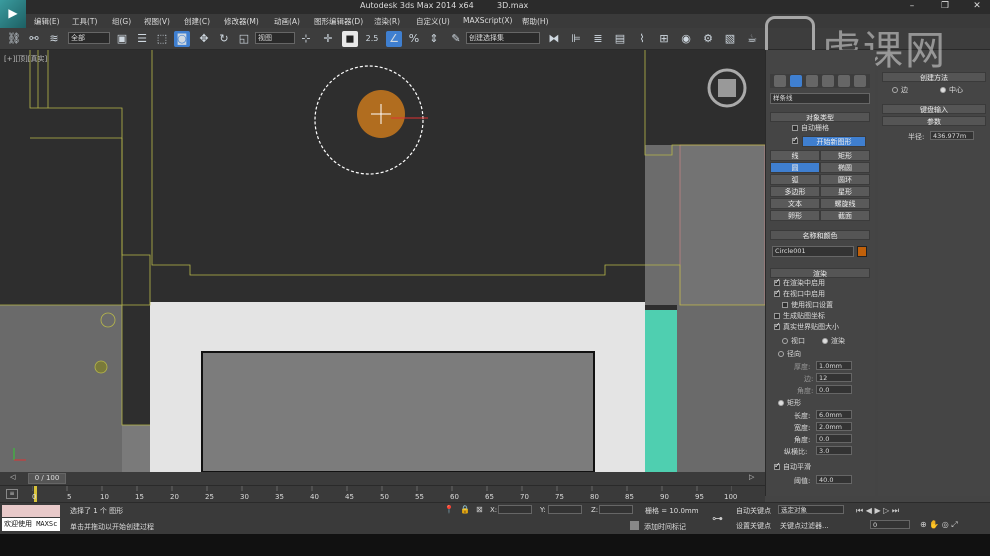  What do you see at coordinates (934, 109) in the screenshot?
I see `keyboard-entry-header: 键盘输入` at bounding box center [934, 109].